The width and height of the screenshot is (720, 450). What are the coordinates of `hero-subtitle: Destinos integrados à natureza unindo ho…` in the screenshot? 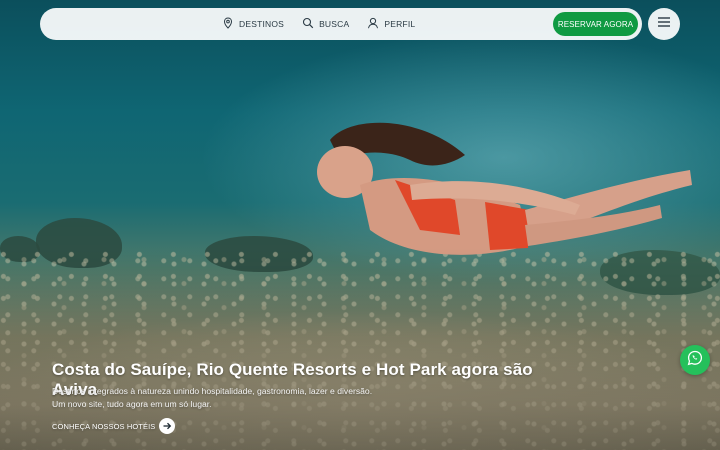 It's located at (212, 398).